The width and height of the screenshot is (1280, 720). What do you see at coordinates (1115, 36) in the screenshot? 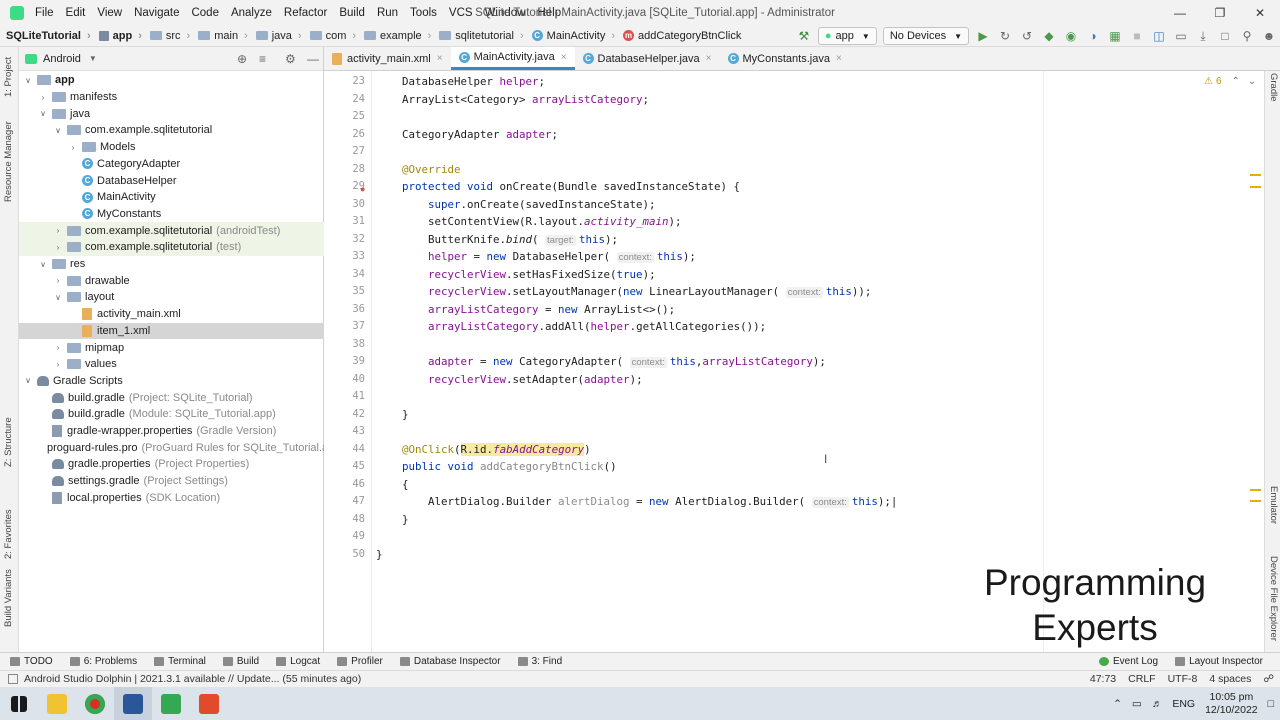
I see `attach-debugger-icon: ▦` at bounding box center [1115, 36].